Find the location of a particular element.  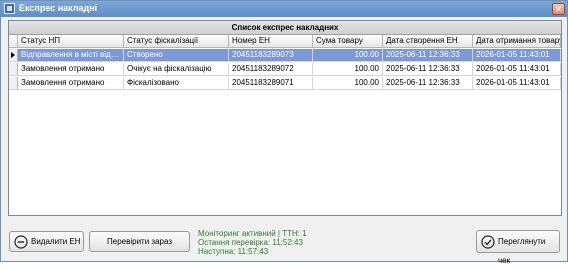

app-icon is located at coordinates (9, 8).